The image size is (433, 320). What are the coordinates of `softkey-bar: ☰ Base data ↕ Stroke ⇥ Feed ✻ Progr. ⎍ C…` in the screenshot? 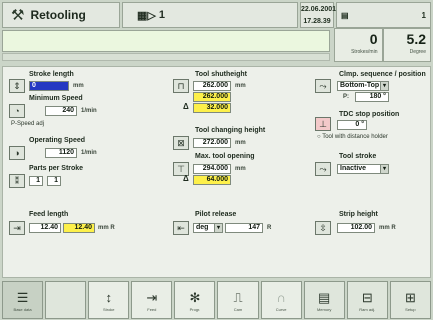 It's located at (216, 300).